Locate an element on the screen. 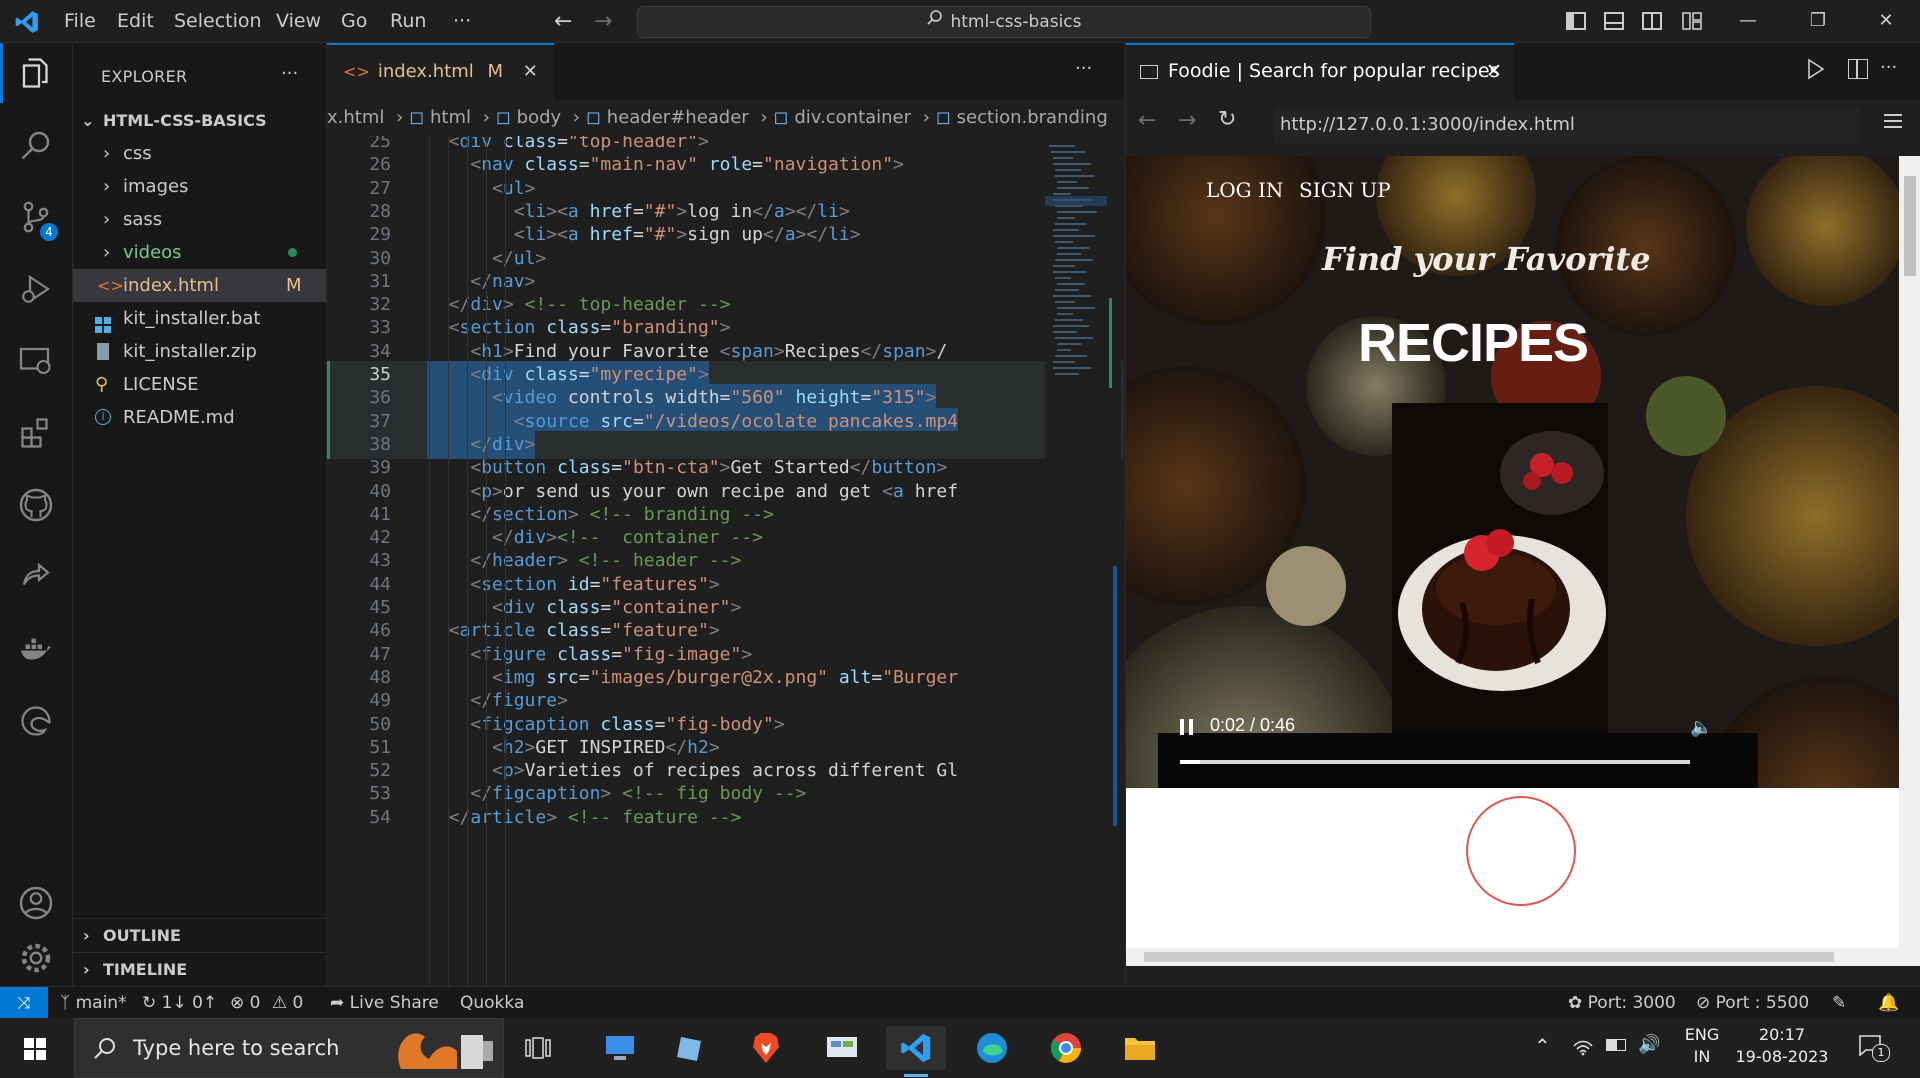  minimap is located at coordinates (1076, 306).